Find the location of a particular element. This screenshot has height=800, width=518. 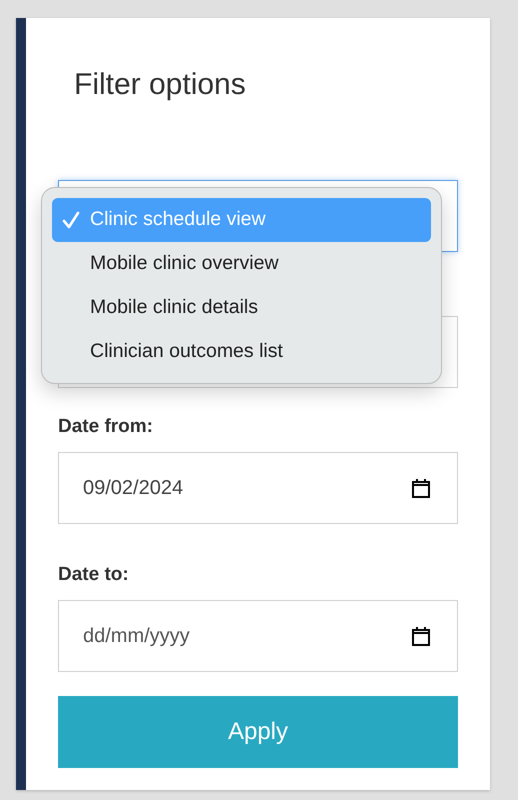

field-label: Date to: is located at coordinates (94, 575).